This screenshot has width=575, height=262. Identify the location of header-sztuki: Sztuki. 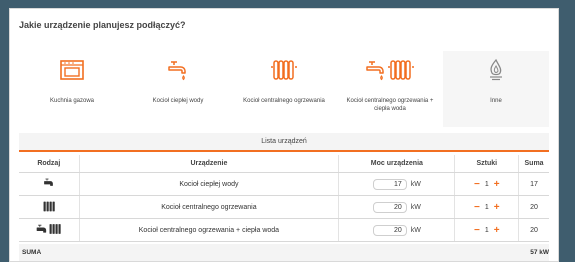
(487, 164).